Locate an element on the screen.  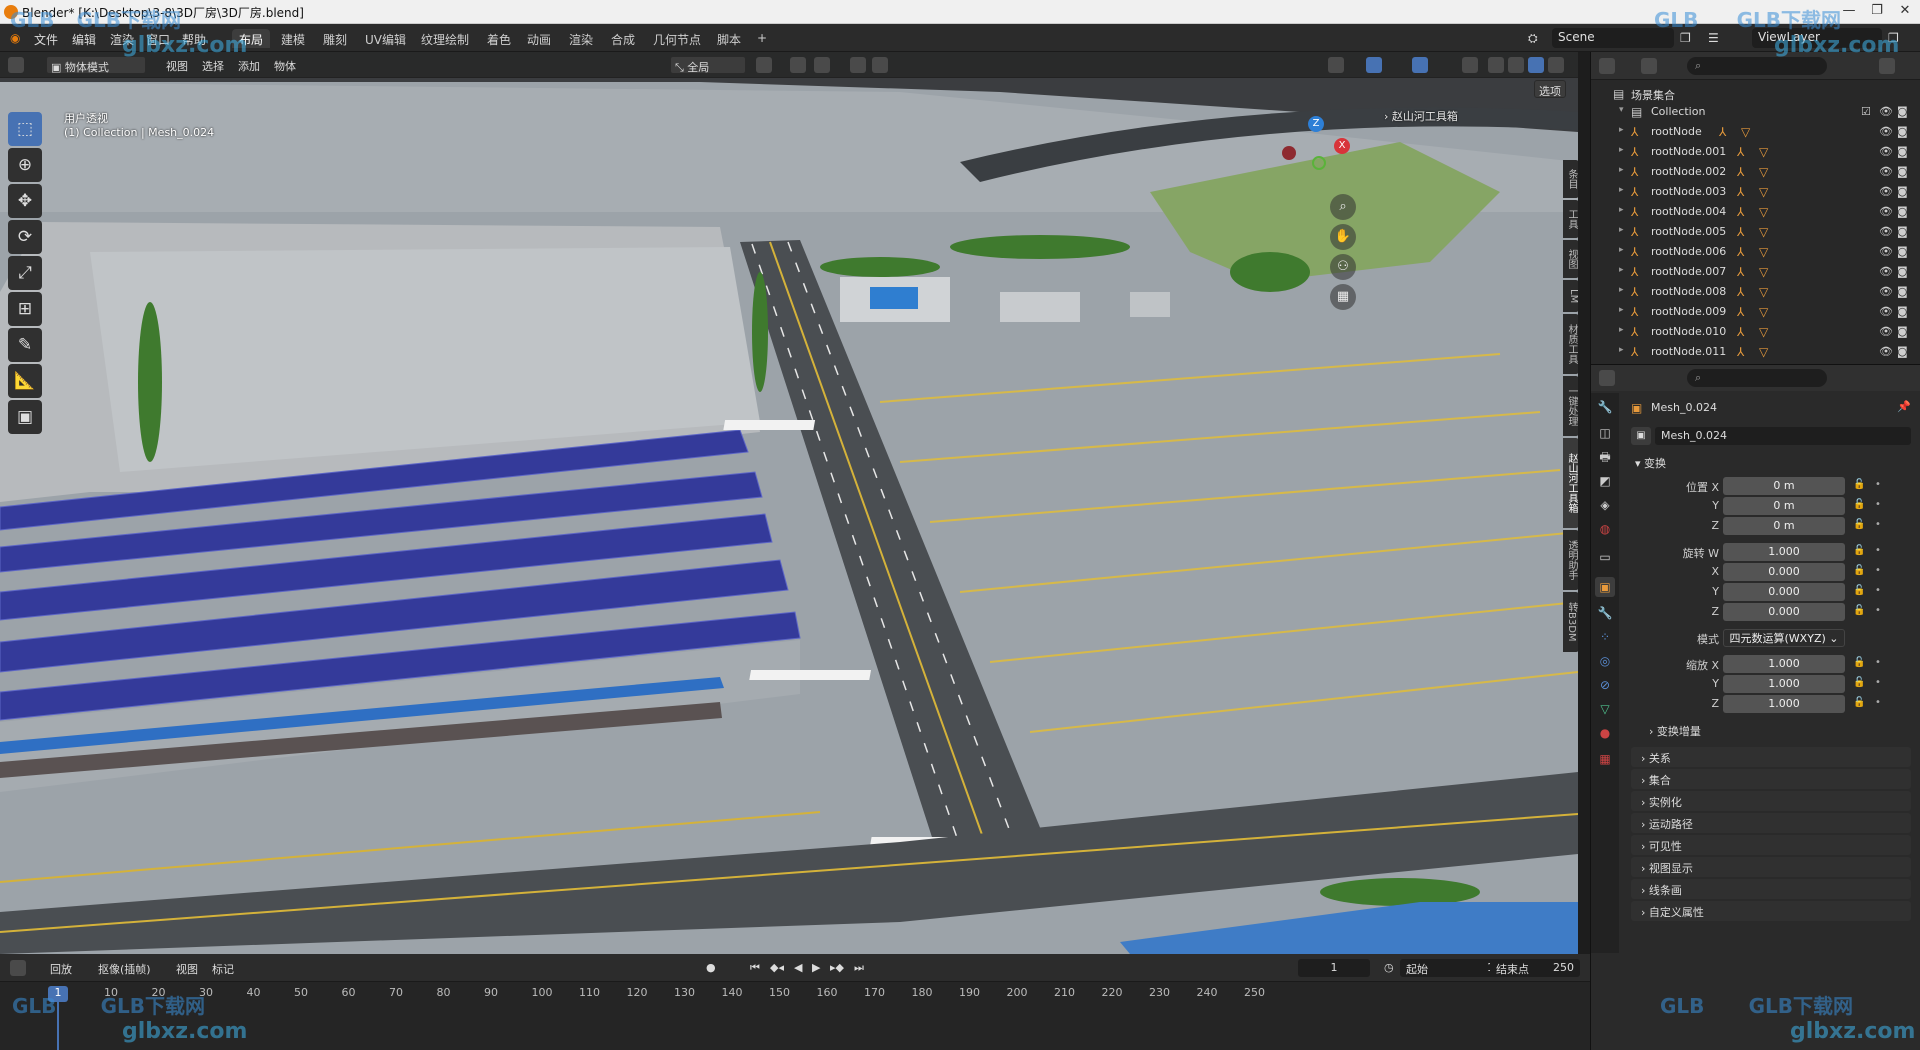
outliner-item-row: ▸ ⅄ rootNode ⅄ ▽ 👁 ◙ is located at coordinates (1755, 132).